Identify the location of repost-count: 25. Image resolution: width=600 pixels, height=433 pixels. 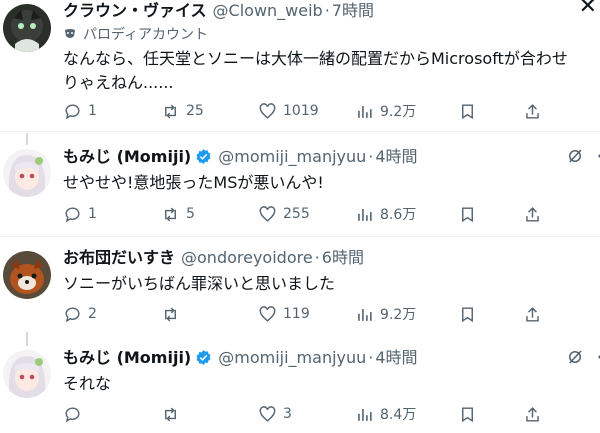
(195, 111).